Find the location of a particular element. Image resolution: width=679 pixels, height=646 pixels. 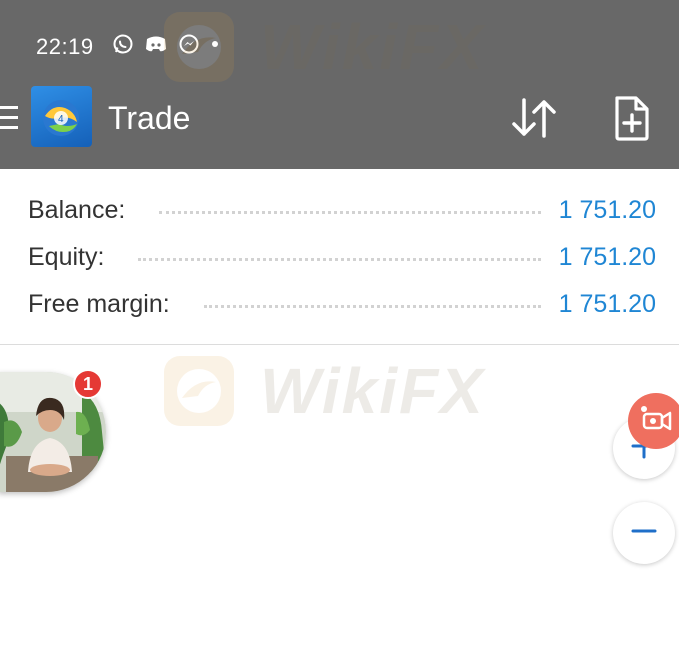

equity-value: 1 751.20 is located at coordinates (607, 256).